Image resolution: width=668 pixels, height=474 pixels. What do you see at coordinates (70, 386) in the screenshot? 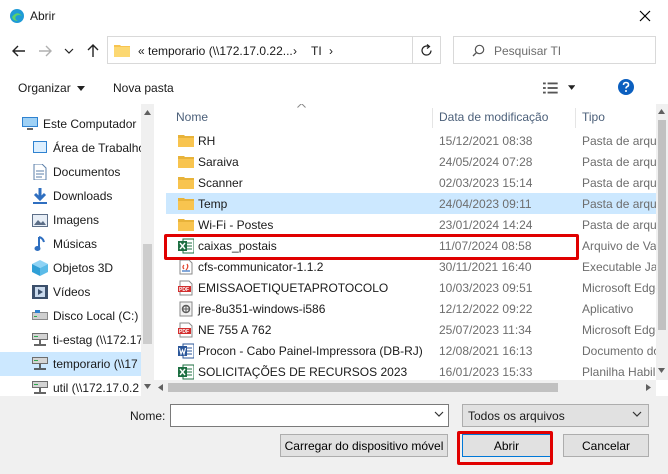
I see `sidebar-item-util: util (\\172.17.0.2` at bounding box center [70, 386].